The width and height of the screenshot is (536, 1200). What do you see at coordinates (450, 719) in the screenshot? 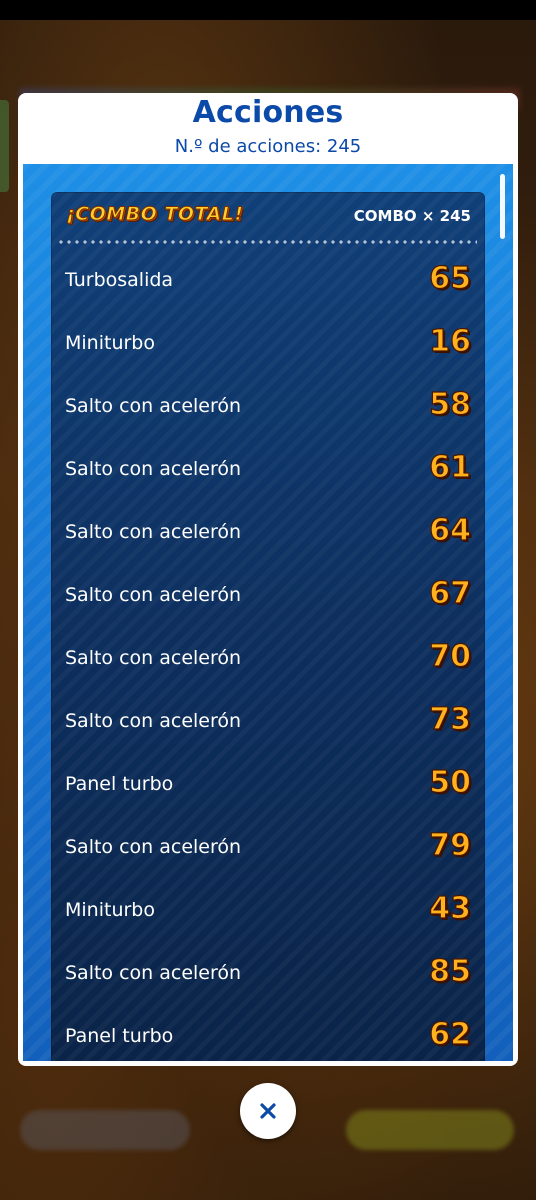
I see `action-points: 73` at bounding box center [450, 719].